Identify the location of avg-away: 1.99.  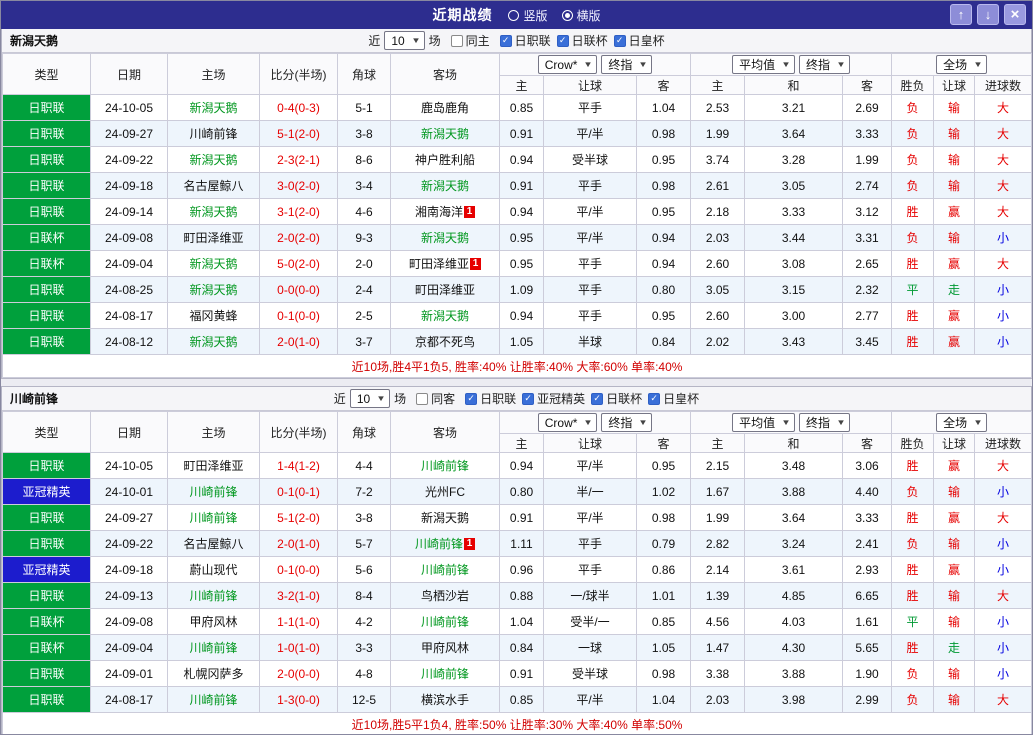
(867, 159).